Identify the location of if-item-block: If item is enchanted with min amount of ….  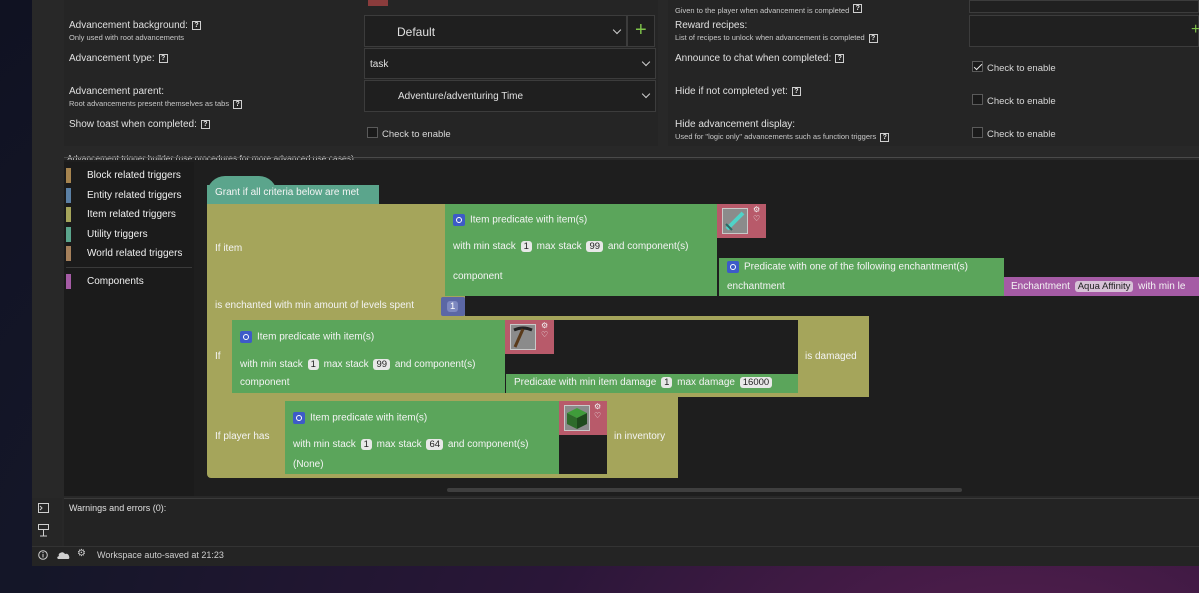
(336, 260).